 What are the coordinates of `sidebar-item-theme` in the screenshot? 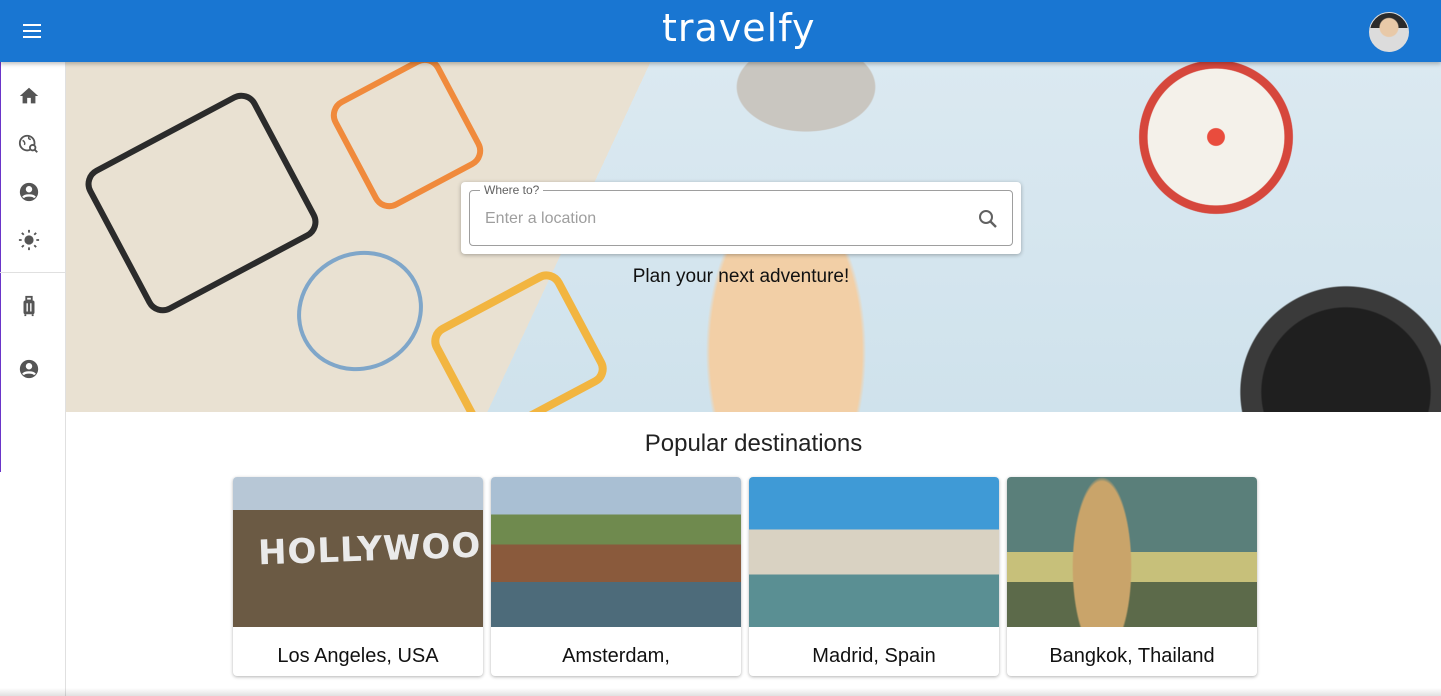 It's located at (29, 240).